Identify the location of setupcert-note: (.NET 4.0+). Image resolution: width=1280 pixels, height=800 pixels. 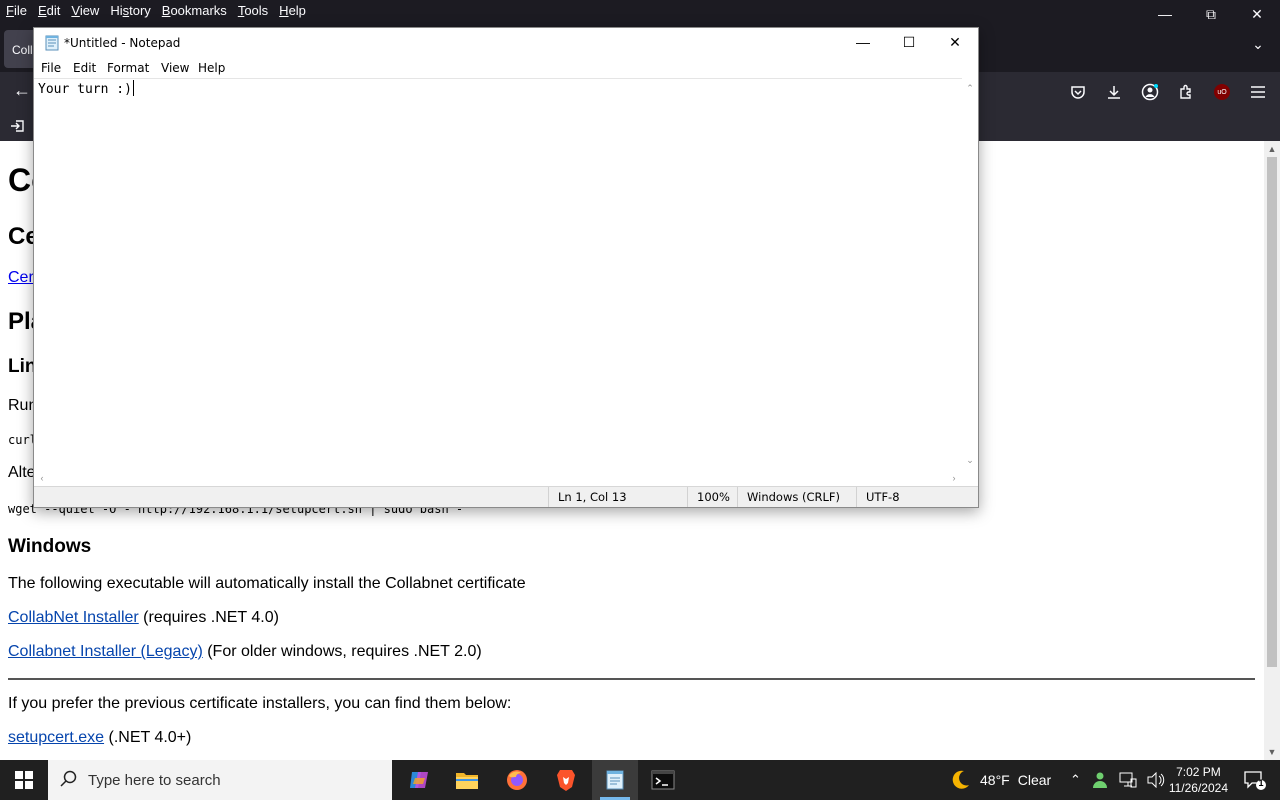
(148, 737).